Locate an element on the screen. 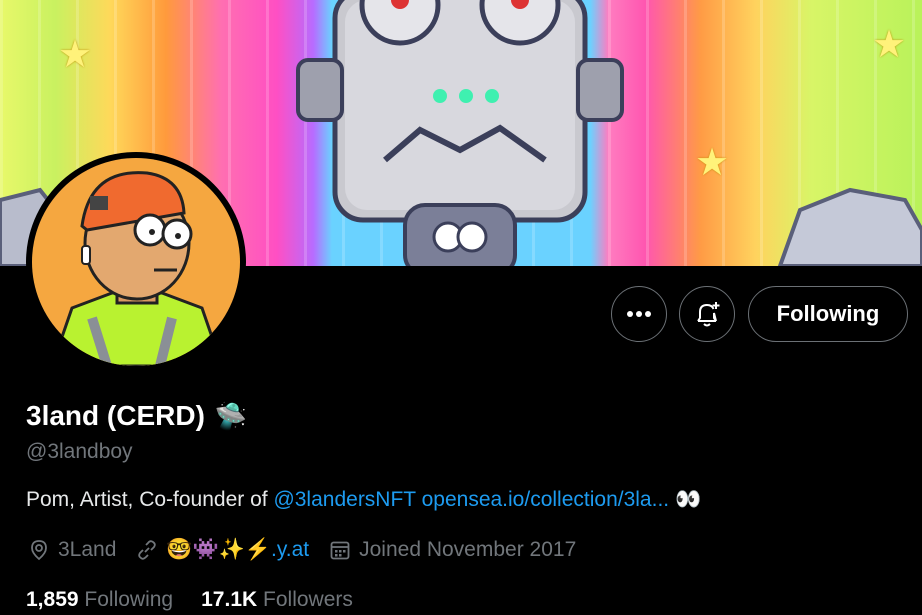  joined-text: Joined November 2017 is located at coordinates (468, 549).